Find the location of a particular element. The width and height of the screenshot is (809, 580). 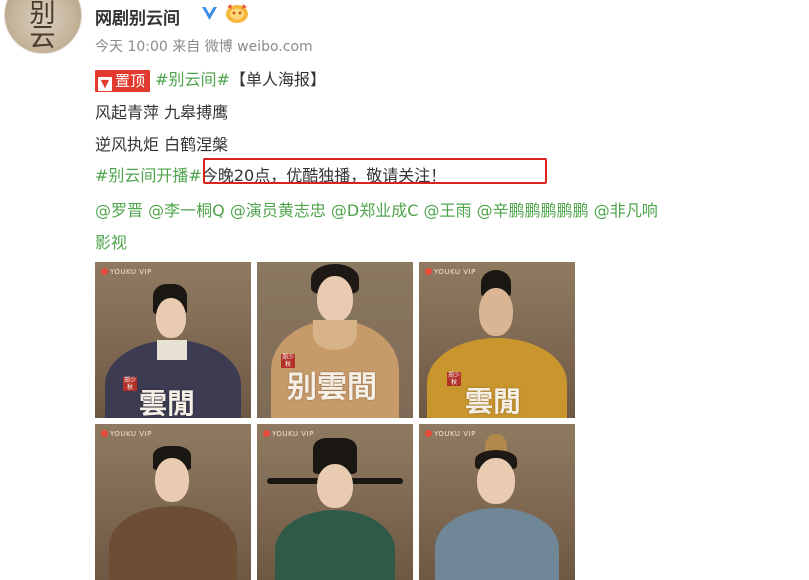

mention-link: @D郑业成C is located at coordinates (375, 210).